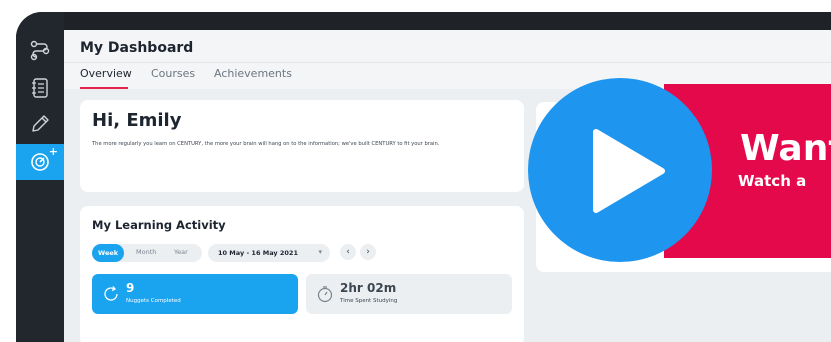  Describe the element at coordinates (368, 288) in the screenshot. I see `time-value: 2hr 02m` at that location.